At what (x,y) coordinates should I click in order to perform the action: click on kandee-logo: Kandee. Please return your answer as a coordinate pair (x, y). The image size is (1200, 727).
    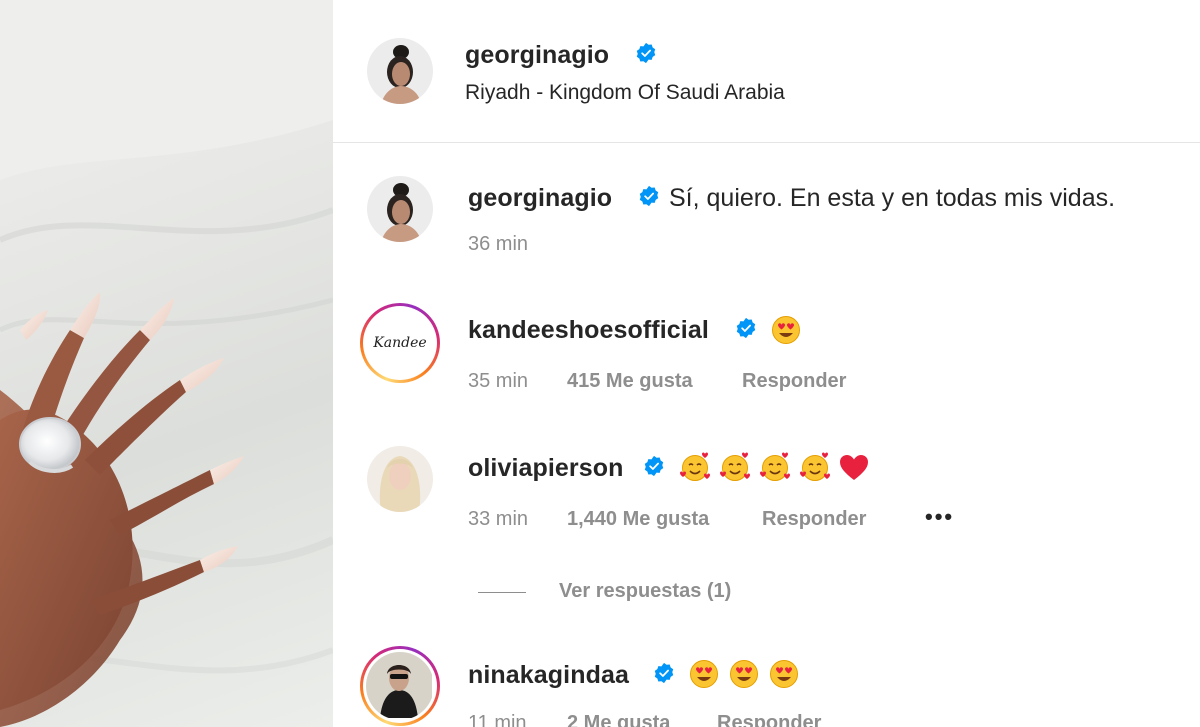
    Looking at the image, I should click on (400, 343).